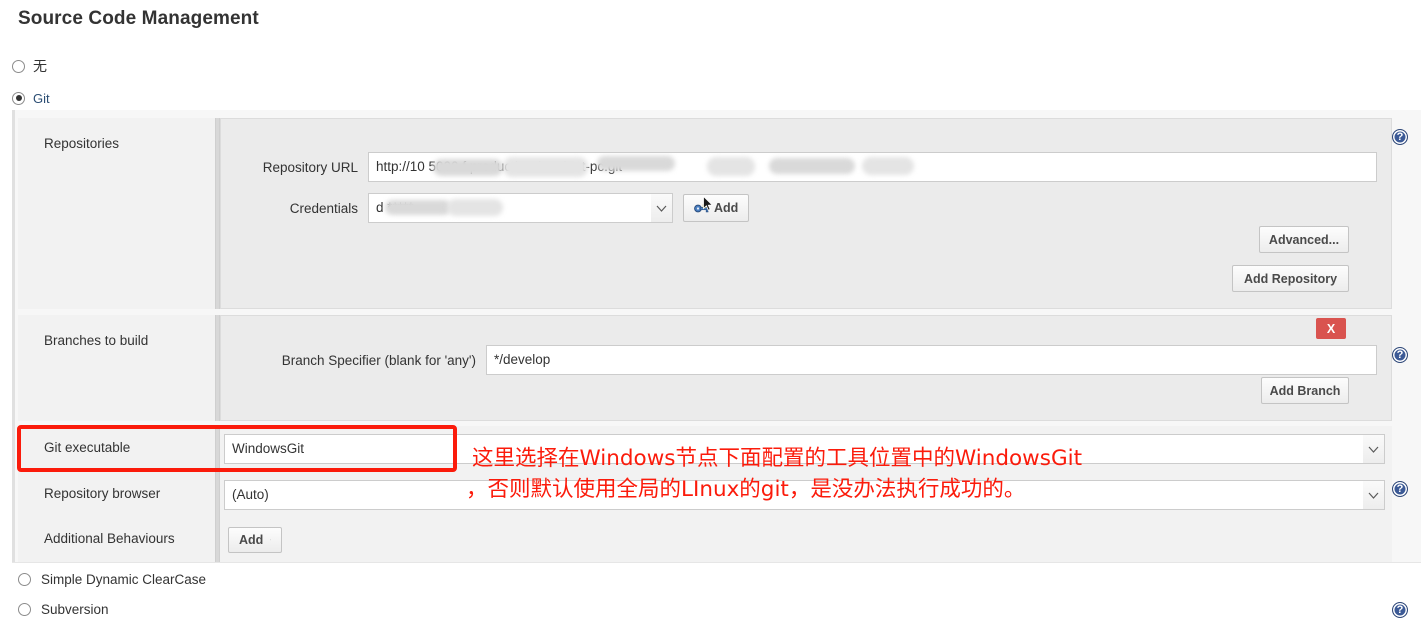 The width and height of the screenshot is (1421, 626). What do you see at coordinates (1374, 495) in the screenshot?
I see `repository-browser-dropdown-arrow` at bounding box center [1374, 495].